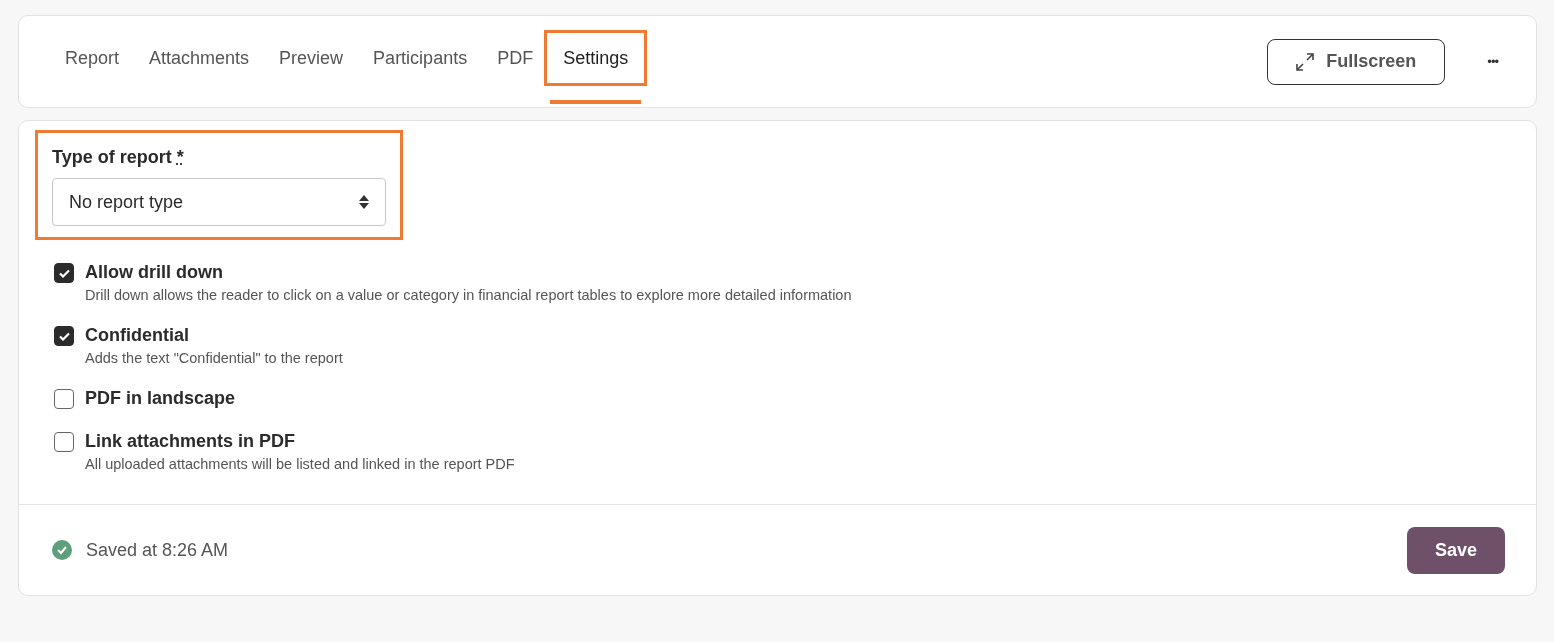 Image resolution: width=1554 pixels, height=642 pixels. Describe the element at coordinates (112, 157) in the screenshot. I see `field-label: Type of report` at that location.